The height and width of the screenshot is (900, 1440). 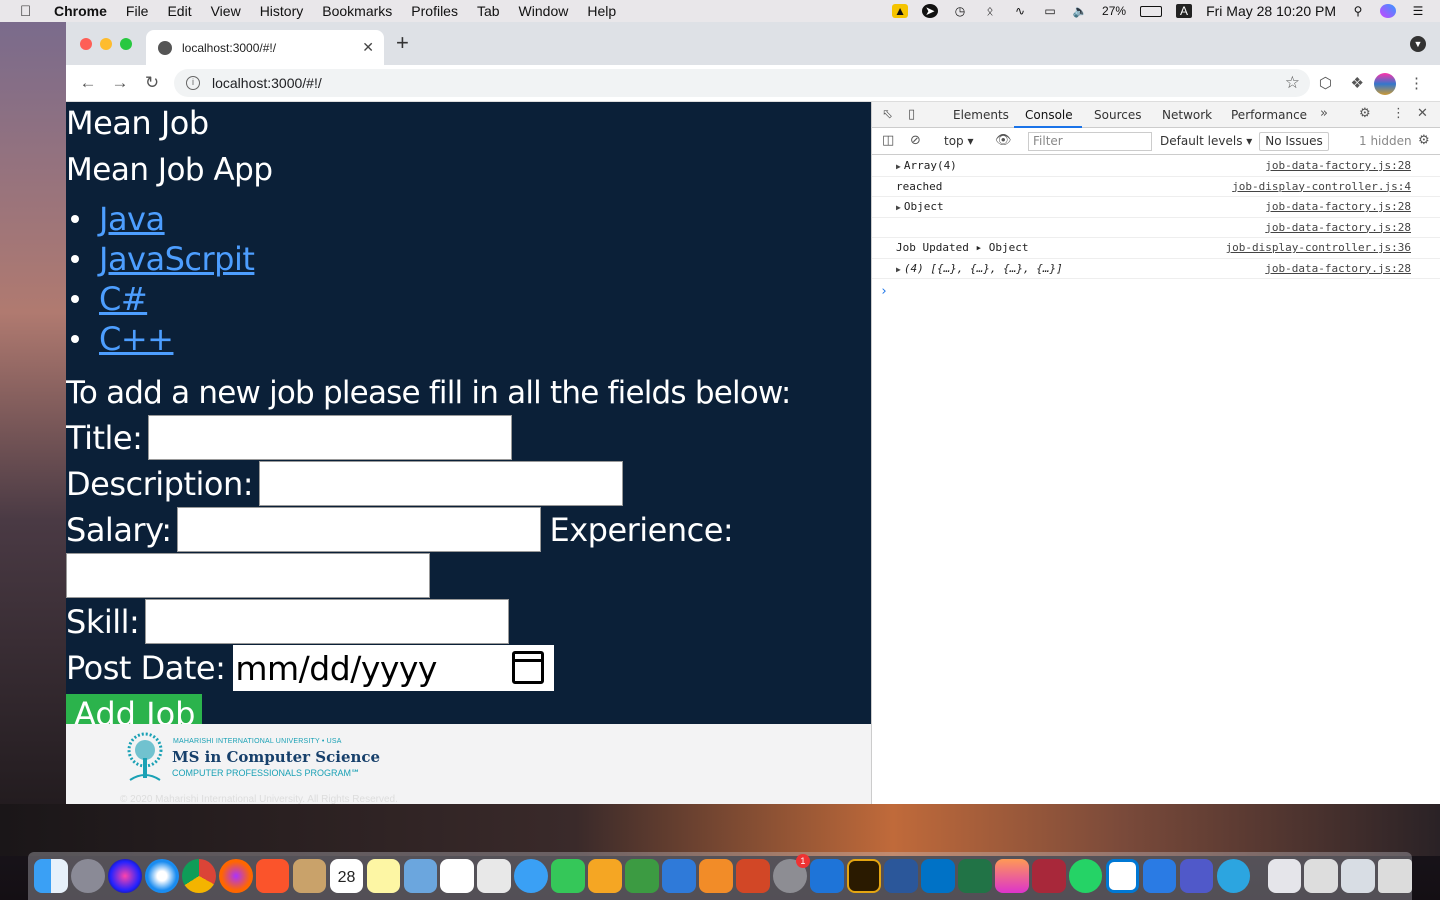 What do you see at coordinates (1318, 248) in the screenshot?
I see `source-link: job-display-controller.js:36` at bounding box center [1318, 248].